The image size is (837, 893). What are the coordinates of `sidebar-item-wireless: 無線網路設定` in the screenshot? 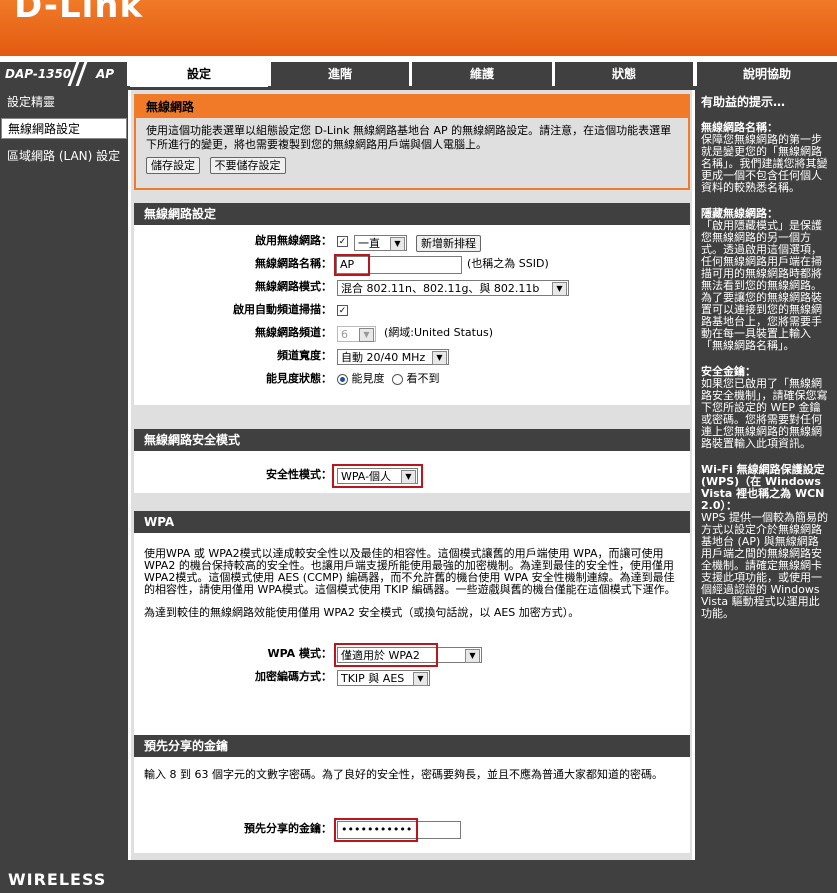 It's located at (64, 128).